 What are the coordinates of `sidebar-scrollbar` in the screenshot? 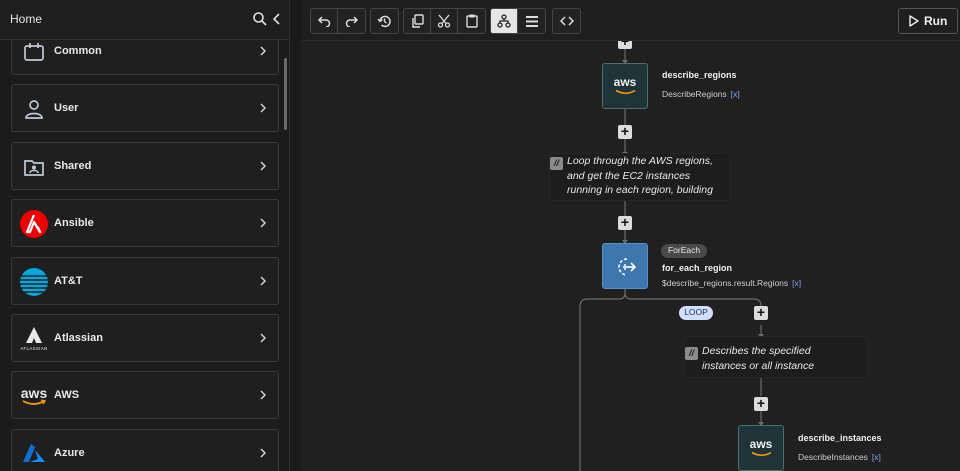 It's located at (285, 94).